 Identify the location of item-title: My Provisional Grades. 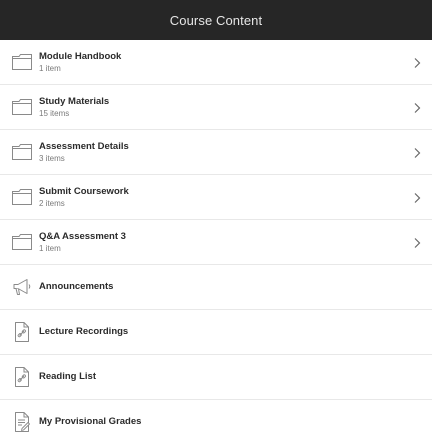
(90, 421).